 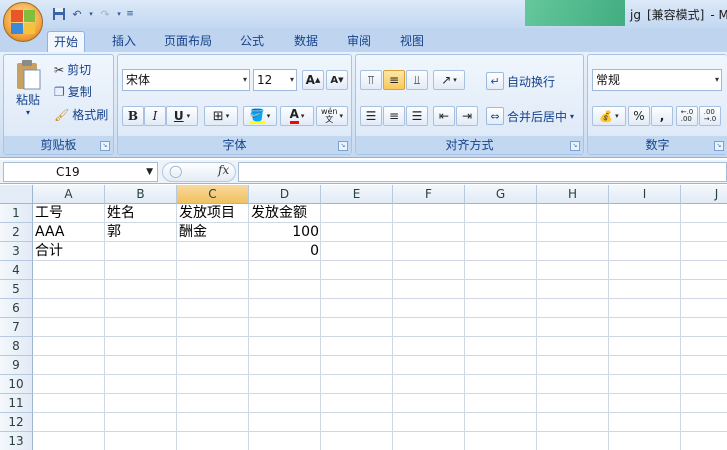 What do you see at coordinates (105, 146) in the screenshot?
I see `clipboard-launcher-icon: ↘` at bounding box center [105, 146].